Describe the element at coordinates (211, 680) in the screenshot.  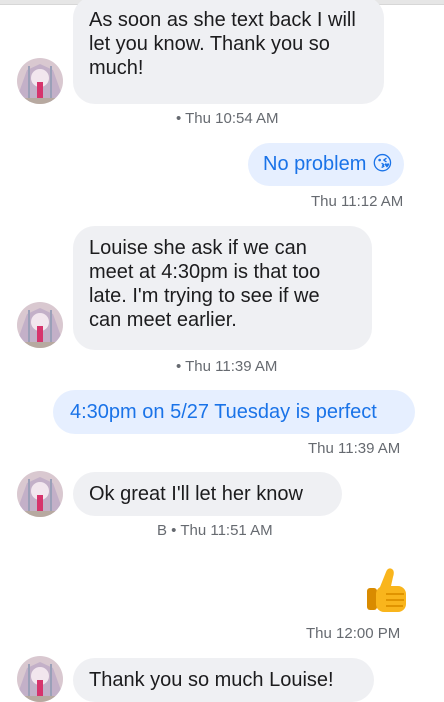
I see `message-text: Thank you so much Louise!` at that location.